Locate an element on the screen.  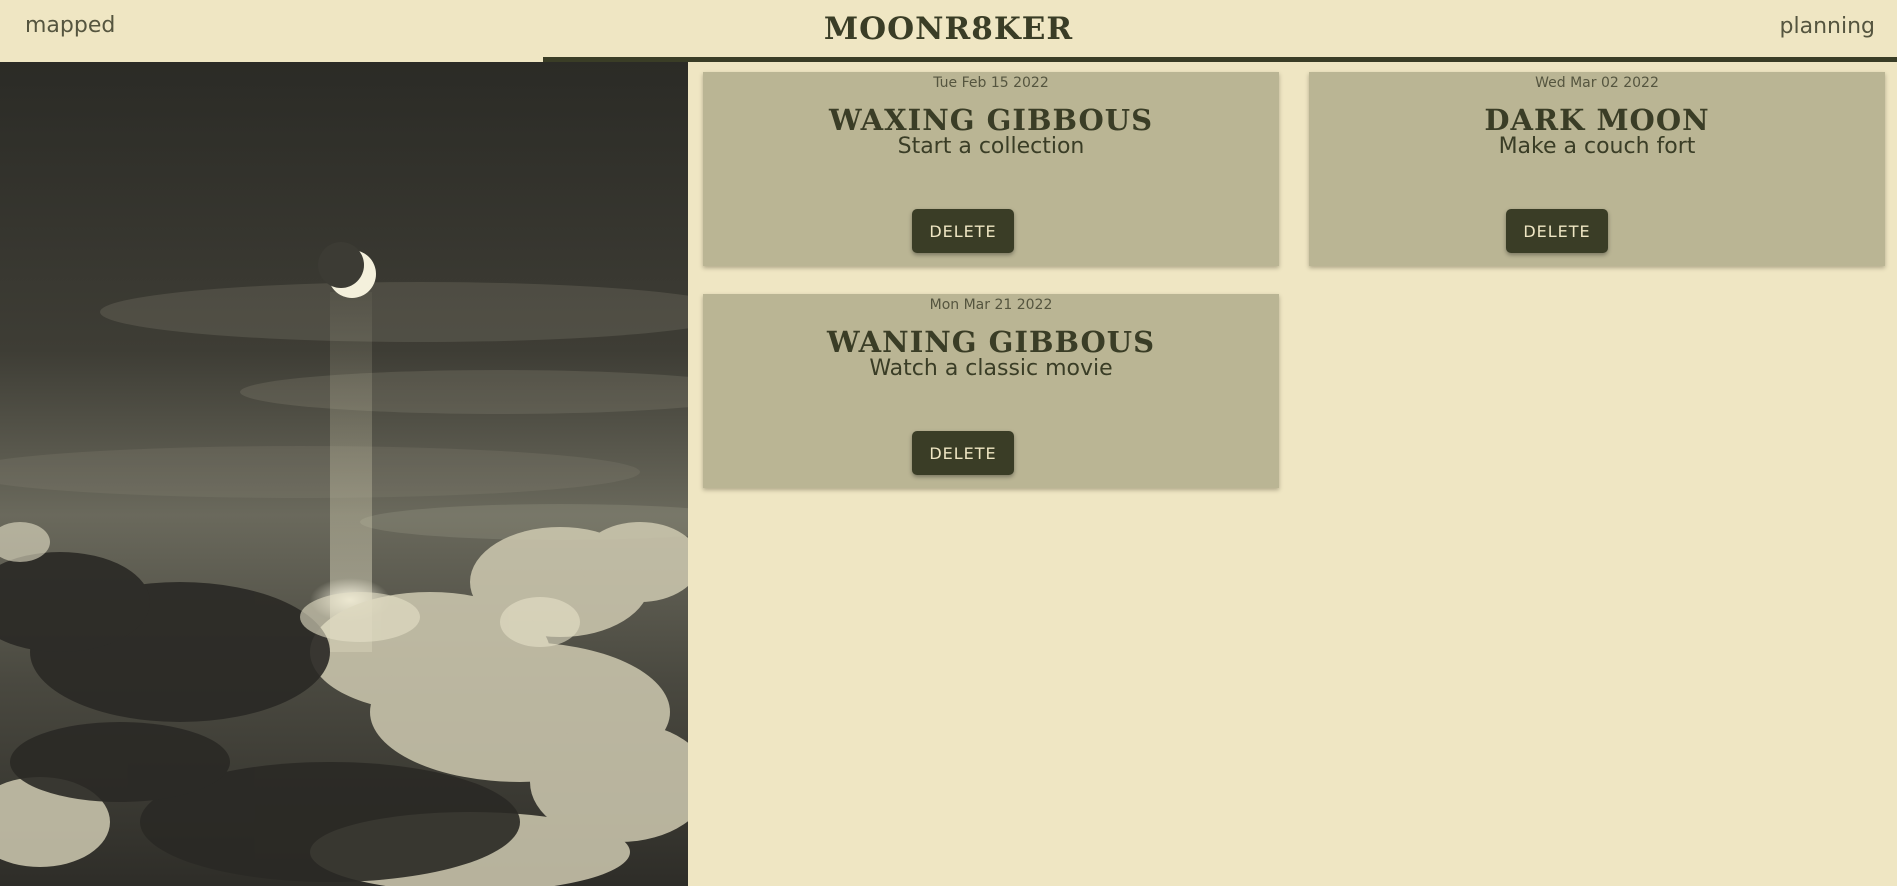
brand-logo-text: MOONR8KER is located at coordinates (948, 29).